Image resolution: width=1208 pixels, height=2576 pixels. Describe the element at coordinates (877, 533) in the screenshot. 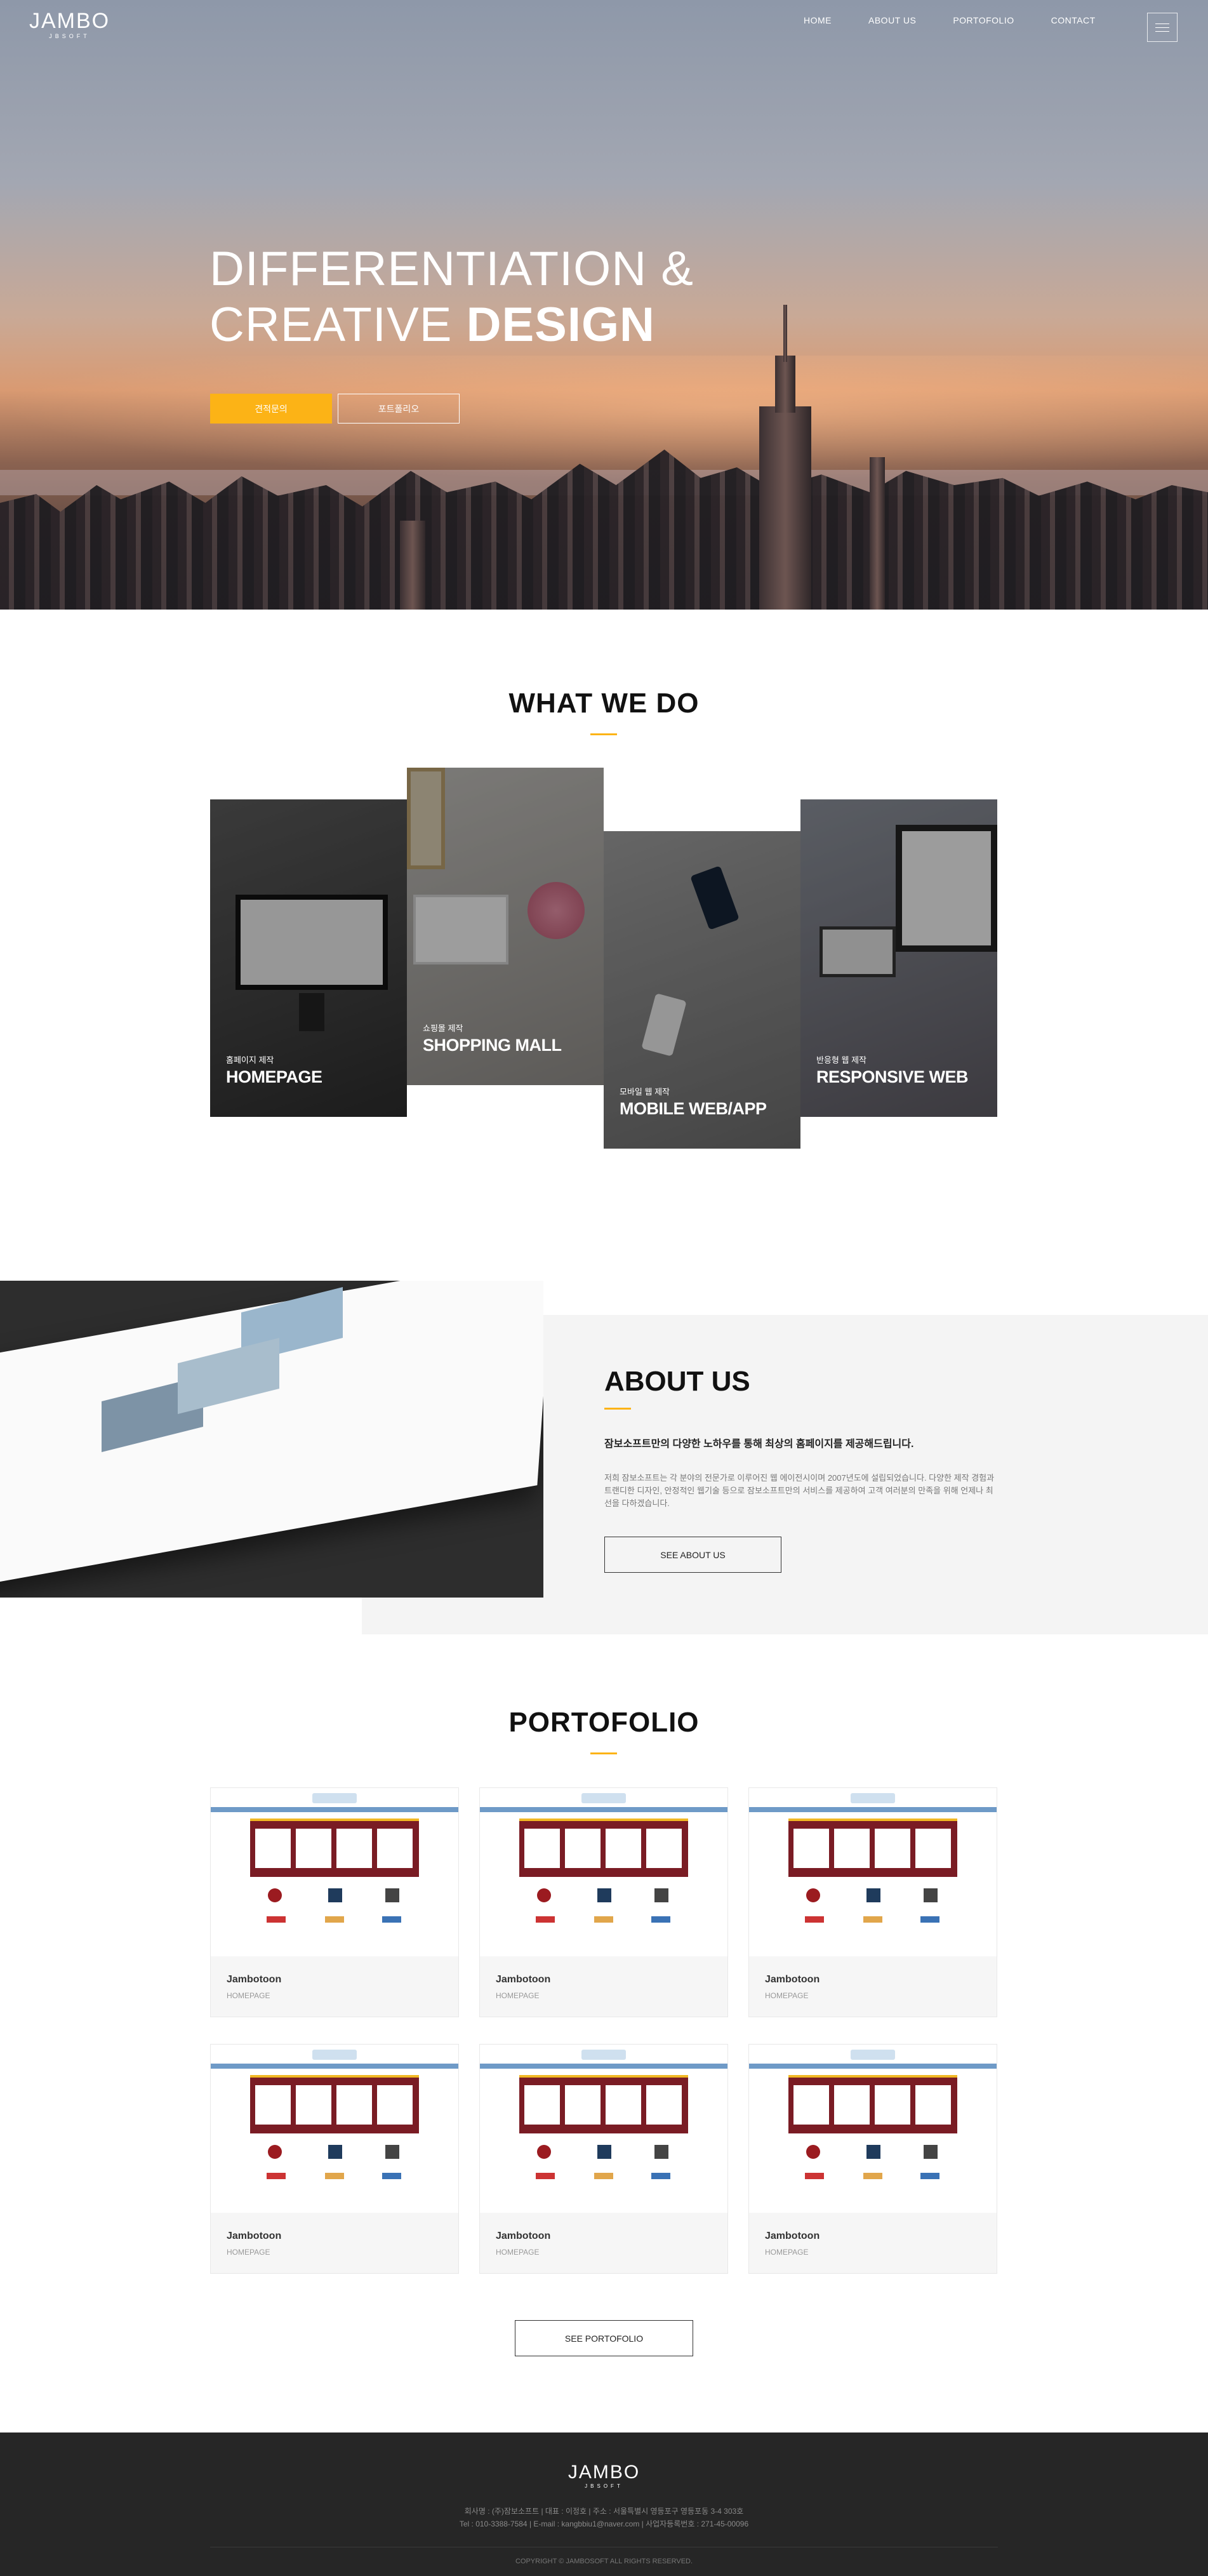

I see `building-right` at that location.